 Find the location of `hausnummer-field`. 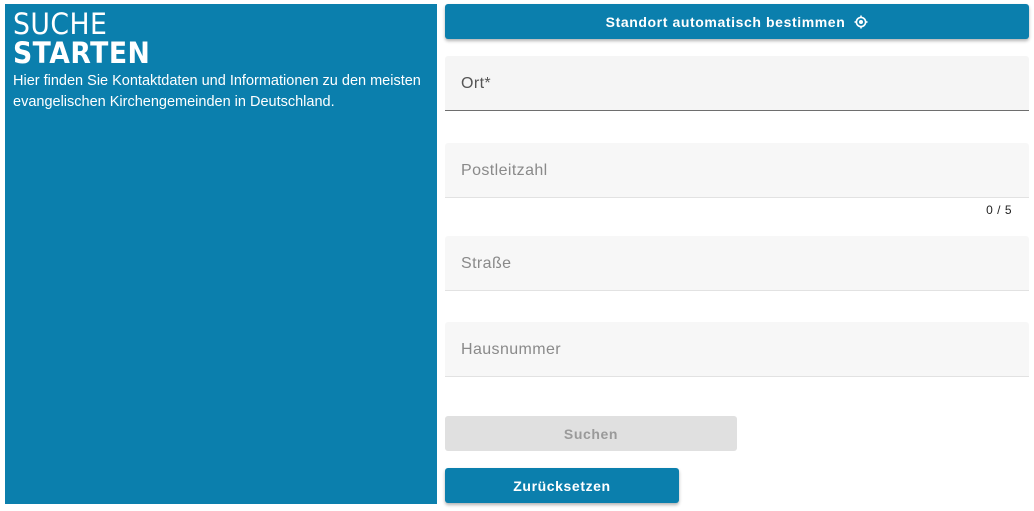

hausnummer-field is located at coordinates (737, 349).